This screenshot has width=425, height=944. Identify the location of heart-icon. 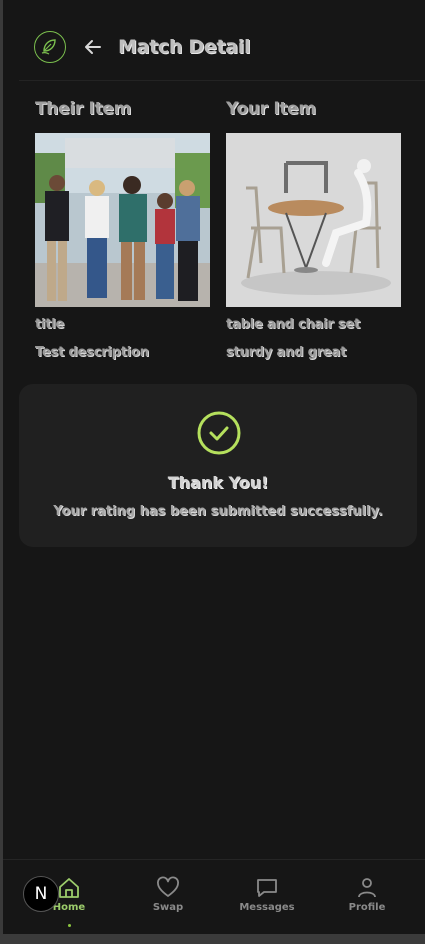
(168, 886).